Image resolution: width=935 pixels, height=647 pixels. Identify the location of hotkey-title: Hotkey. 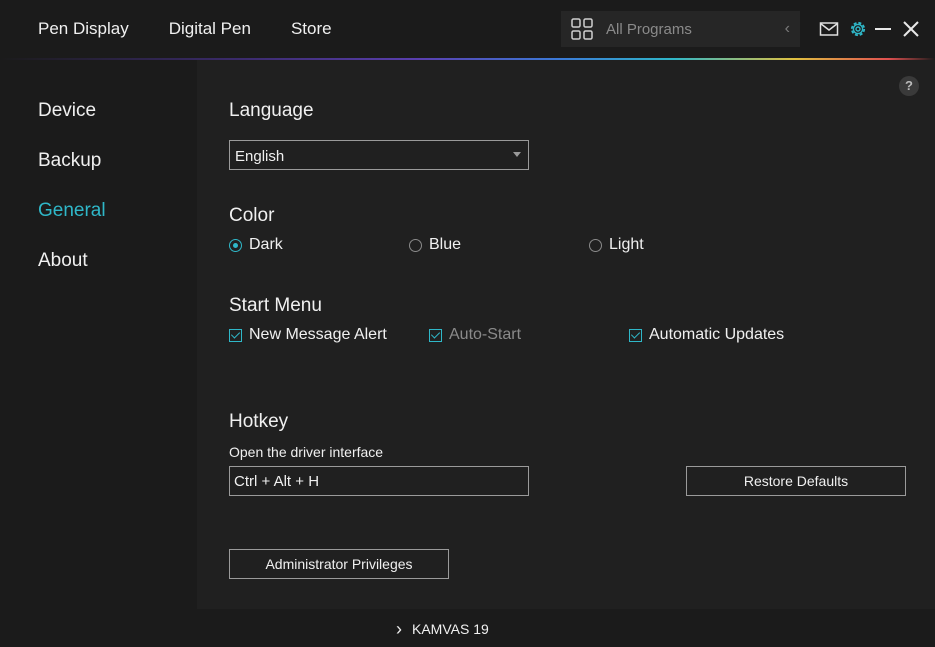
(259, 421).